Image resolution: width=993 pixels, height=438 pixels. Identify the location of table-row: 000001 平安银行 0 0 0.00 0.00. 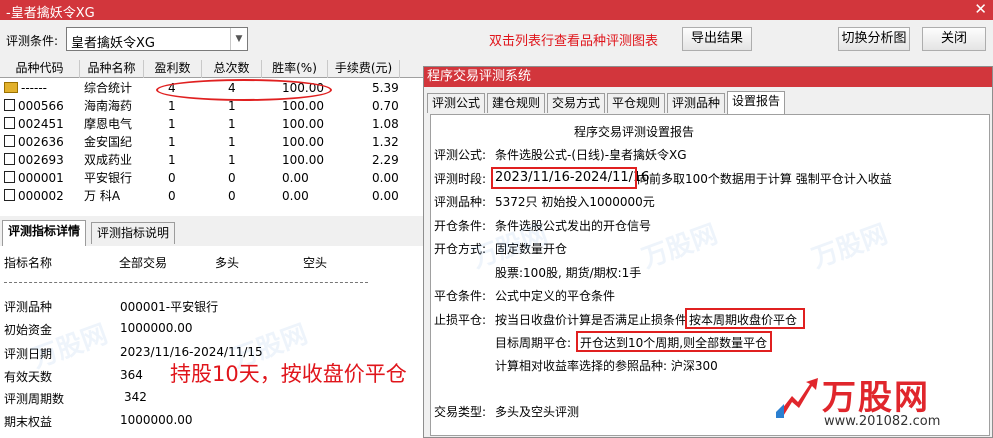
(212, 178).